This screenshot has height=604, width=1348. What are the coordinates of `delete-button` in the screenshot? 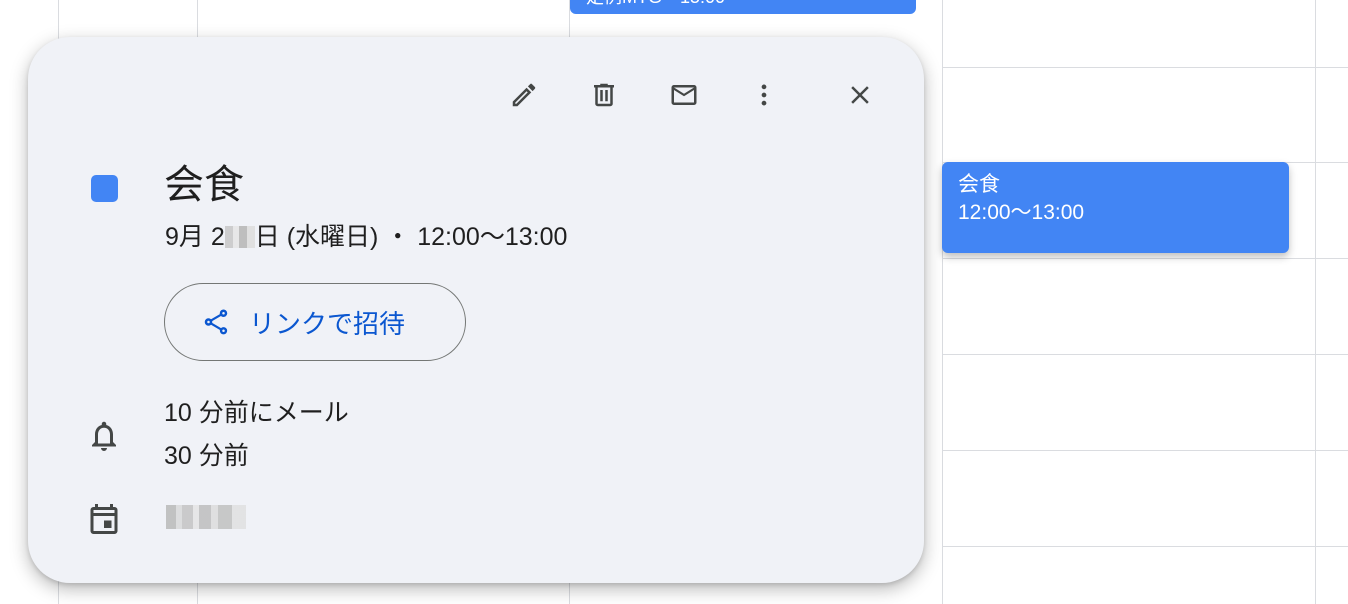 It's located at (604, 95).